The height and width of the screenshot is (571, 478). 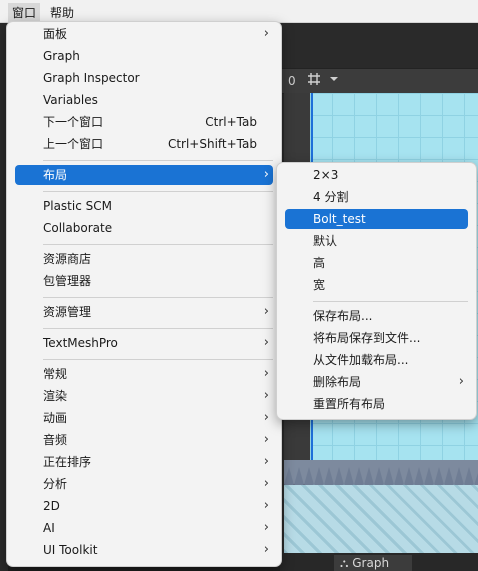 I want to click on menu-item-general: 常规 ›, so click(x=144, y=374).